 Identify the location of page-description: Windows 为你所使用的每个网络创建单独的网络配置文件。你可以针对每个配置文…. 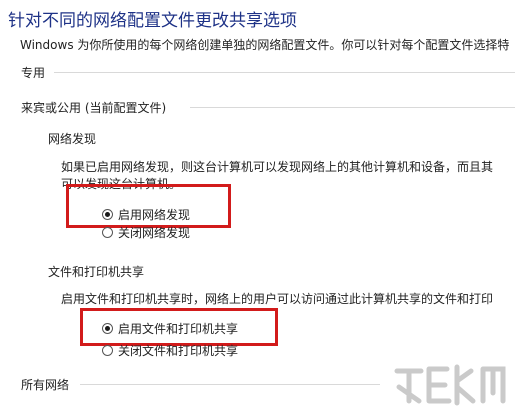
(265, 45).